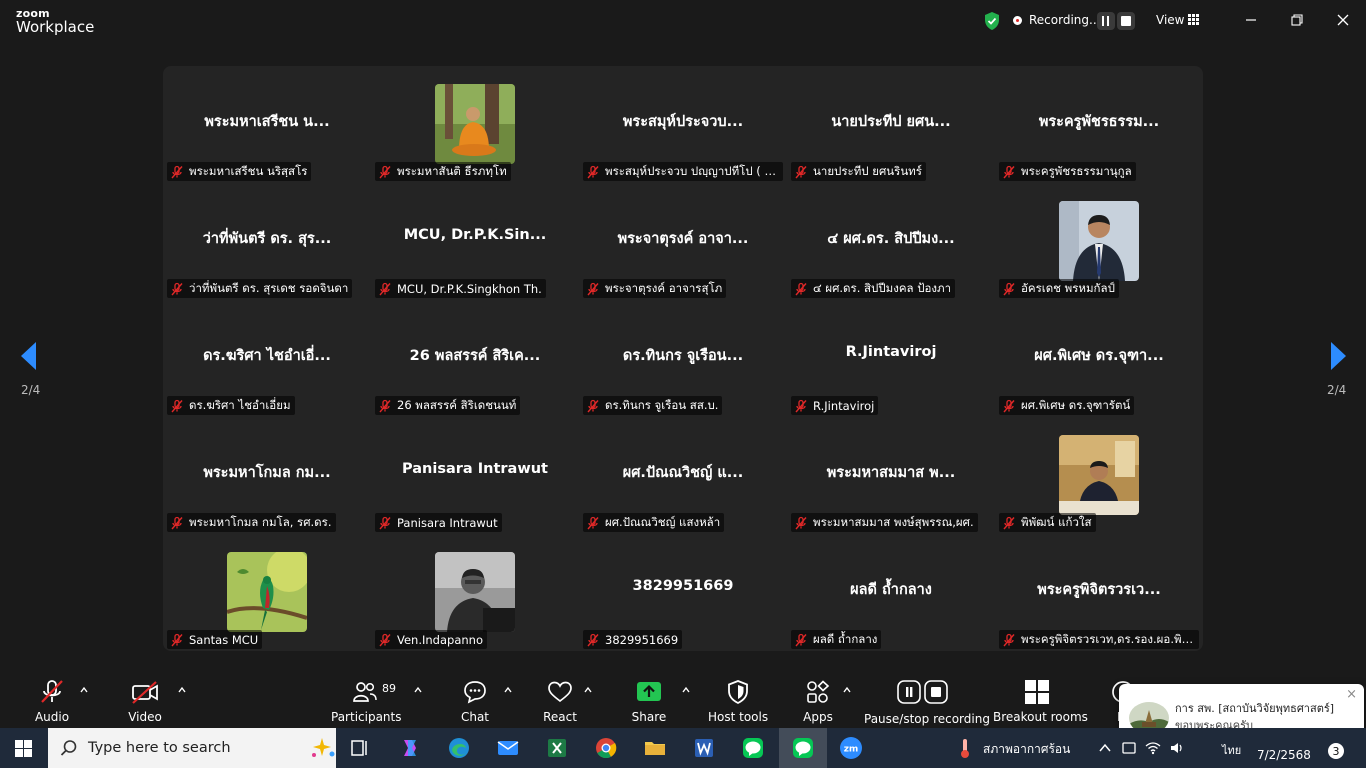 The width and height of the screenshot is (1366, 768). I want to click on participant-tile: อัครเดช พรหมกัลป์, so click(1099, 241).